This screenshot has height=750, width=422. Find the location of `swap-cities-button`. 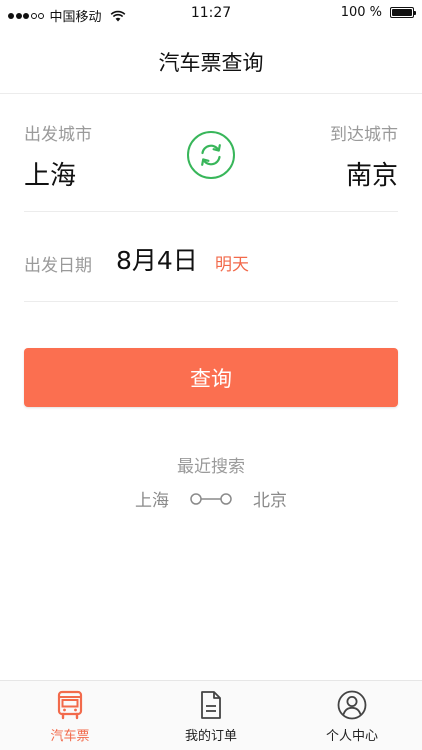

swap-cities-button is located at coordinates (211, 155).